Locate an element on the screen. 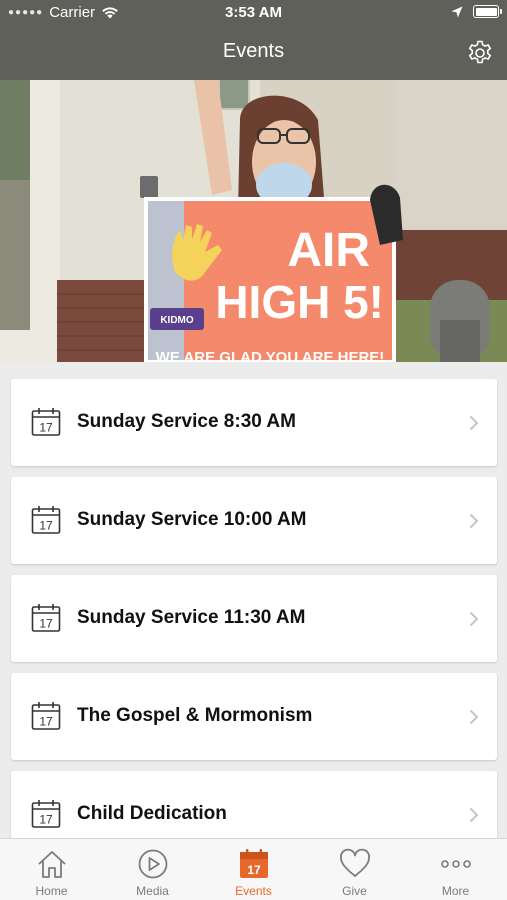 The image size is (507, 900). sign-logo-text: KIDMO is located at coordinates (177, 320).